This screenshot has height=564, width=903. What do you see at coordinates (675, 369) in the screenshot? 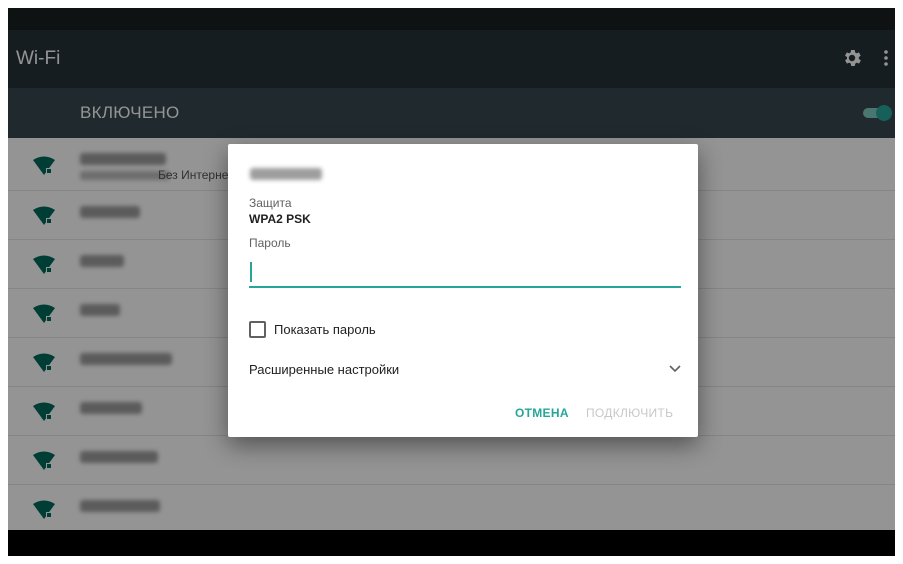
I see `chevron-down-icon` at bounding box center [675, 369].